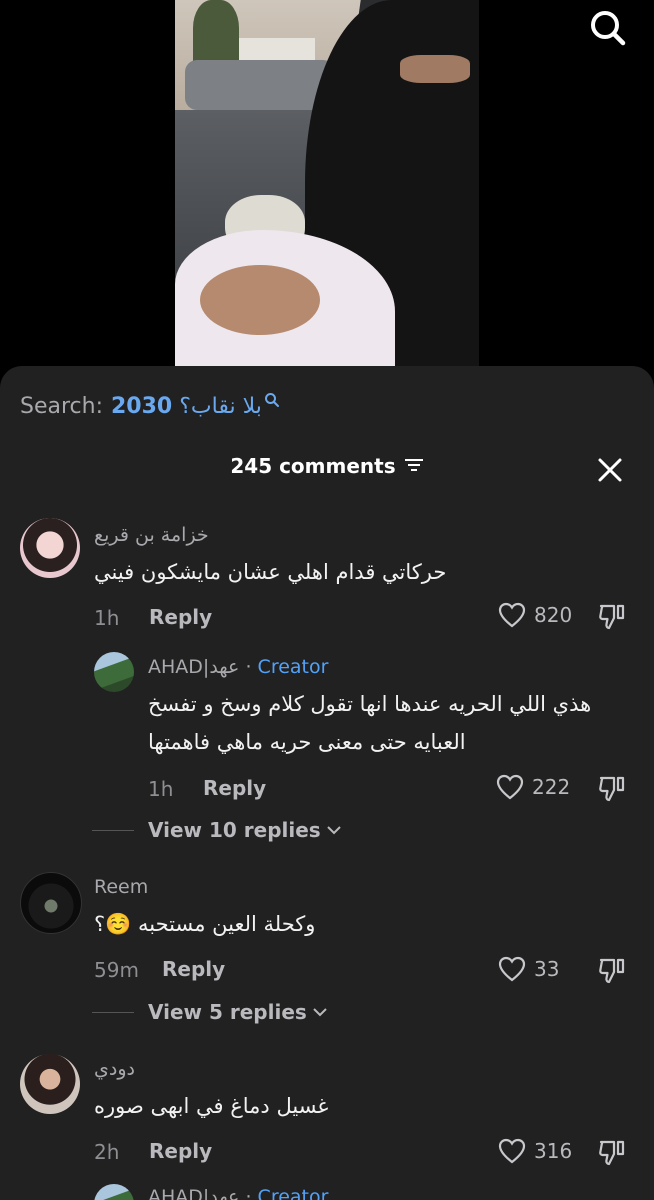 The width and height of the screenshot is (654, 1200). What do you see at coordinates (234, 830) in the screenshot?
I see `view-replies-label: View 10 replies` at bounding box center [234, 830].